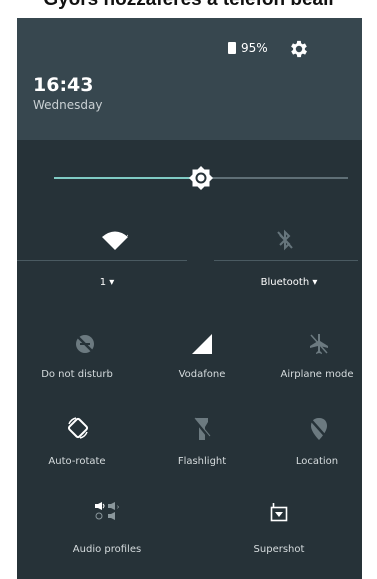  I want to click on bluetooth-label: Bluetooth, so click(285, 282).